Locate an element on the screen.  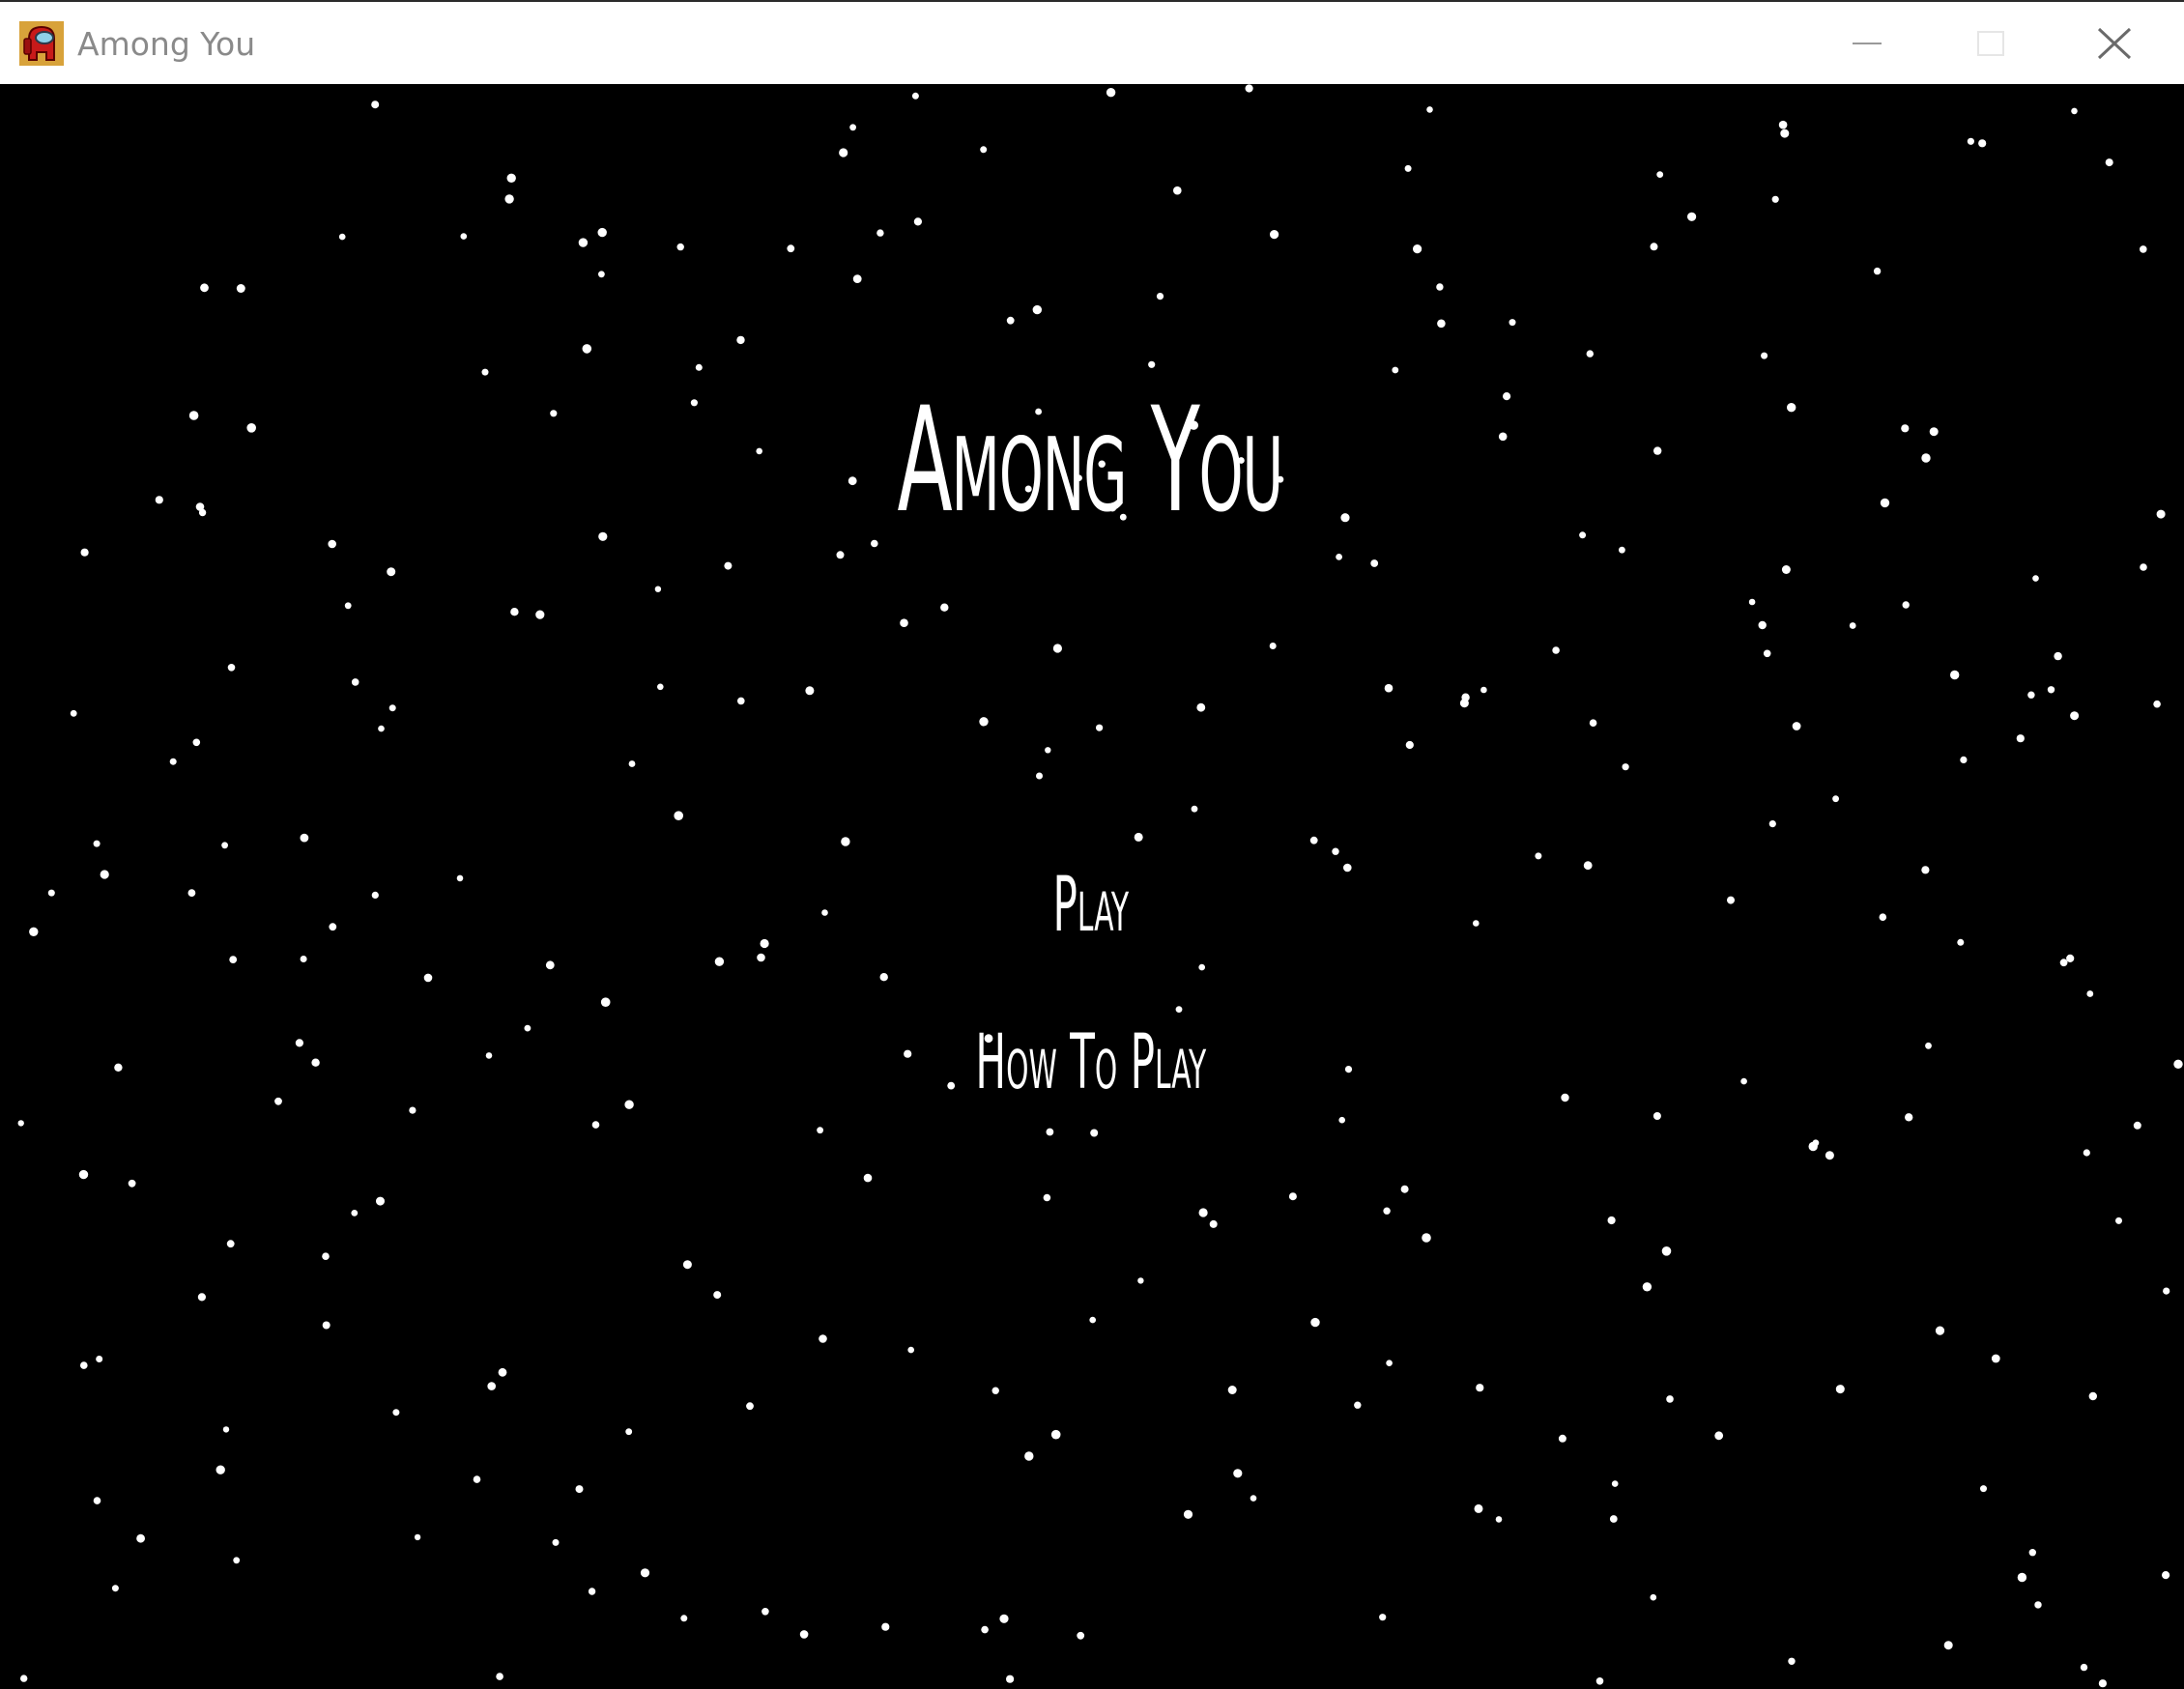
maximize-button is located at coordinates (1991, 43).